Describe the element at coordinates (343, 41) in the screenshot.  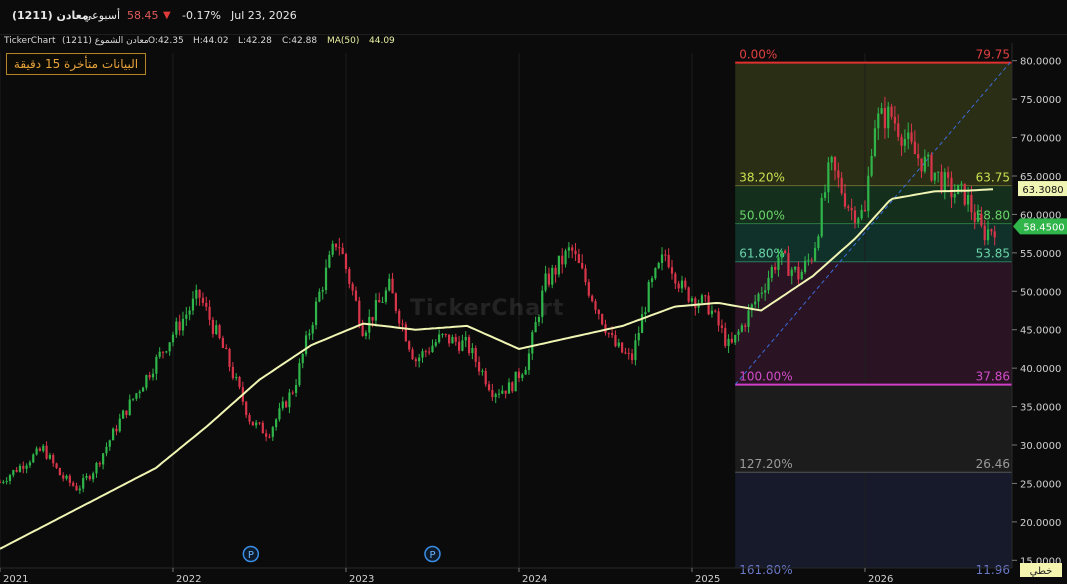
I see `ma-label: MA(50)` at that location.